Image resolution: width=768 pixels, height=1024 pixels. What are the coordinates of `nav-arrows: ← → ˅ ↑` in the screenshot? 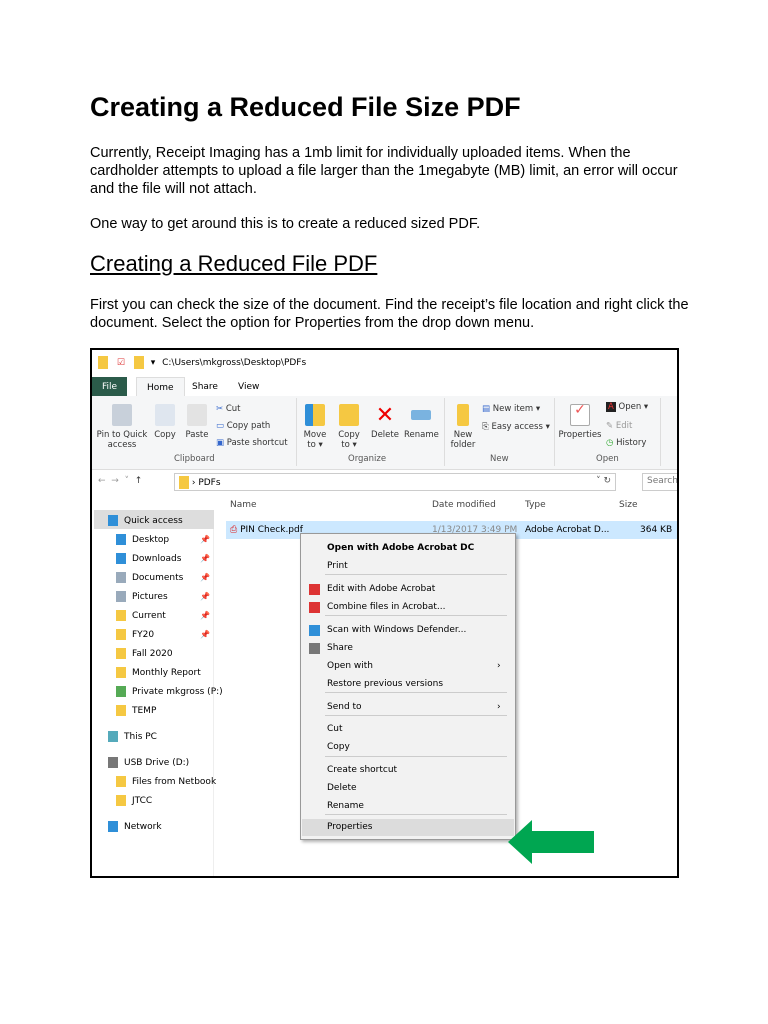 It's located at (120, 481).